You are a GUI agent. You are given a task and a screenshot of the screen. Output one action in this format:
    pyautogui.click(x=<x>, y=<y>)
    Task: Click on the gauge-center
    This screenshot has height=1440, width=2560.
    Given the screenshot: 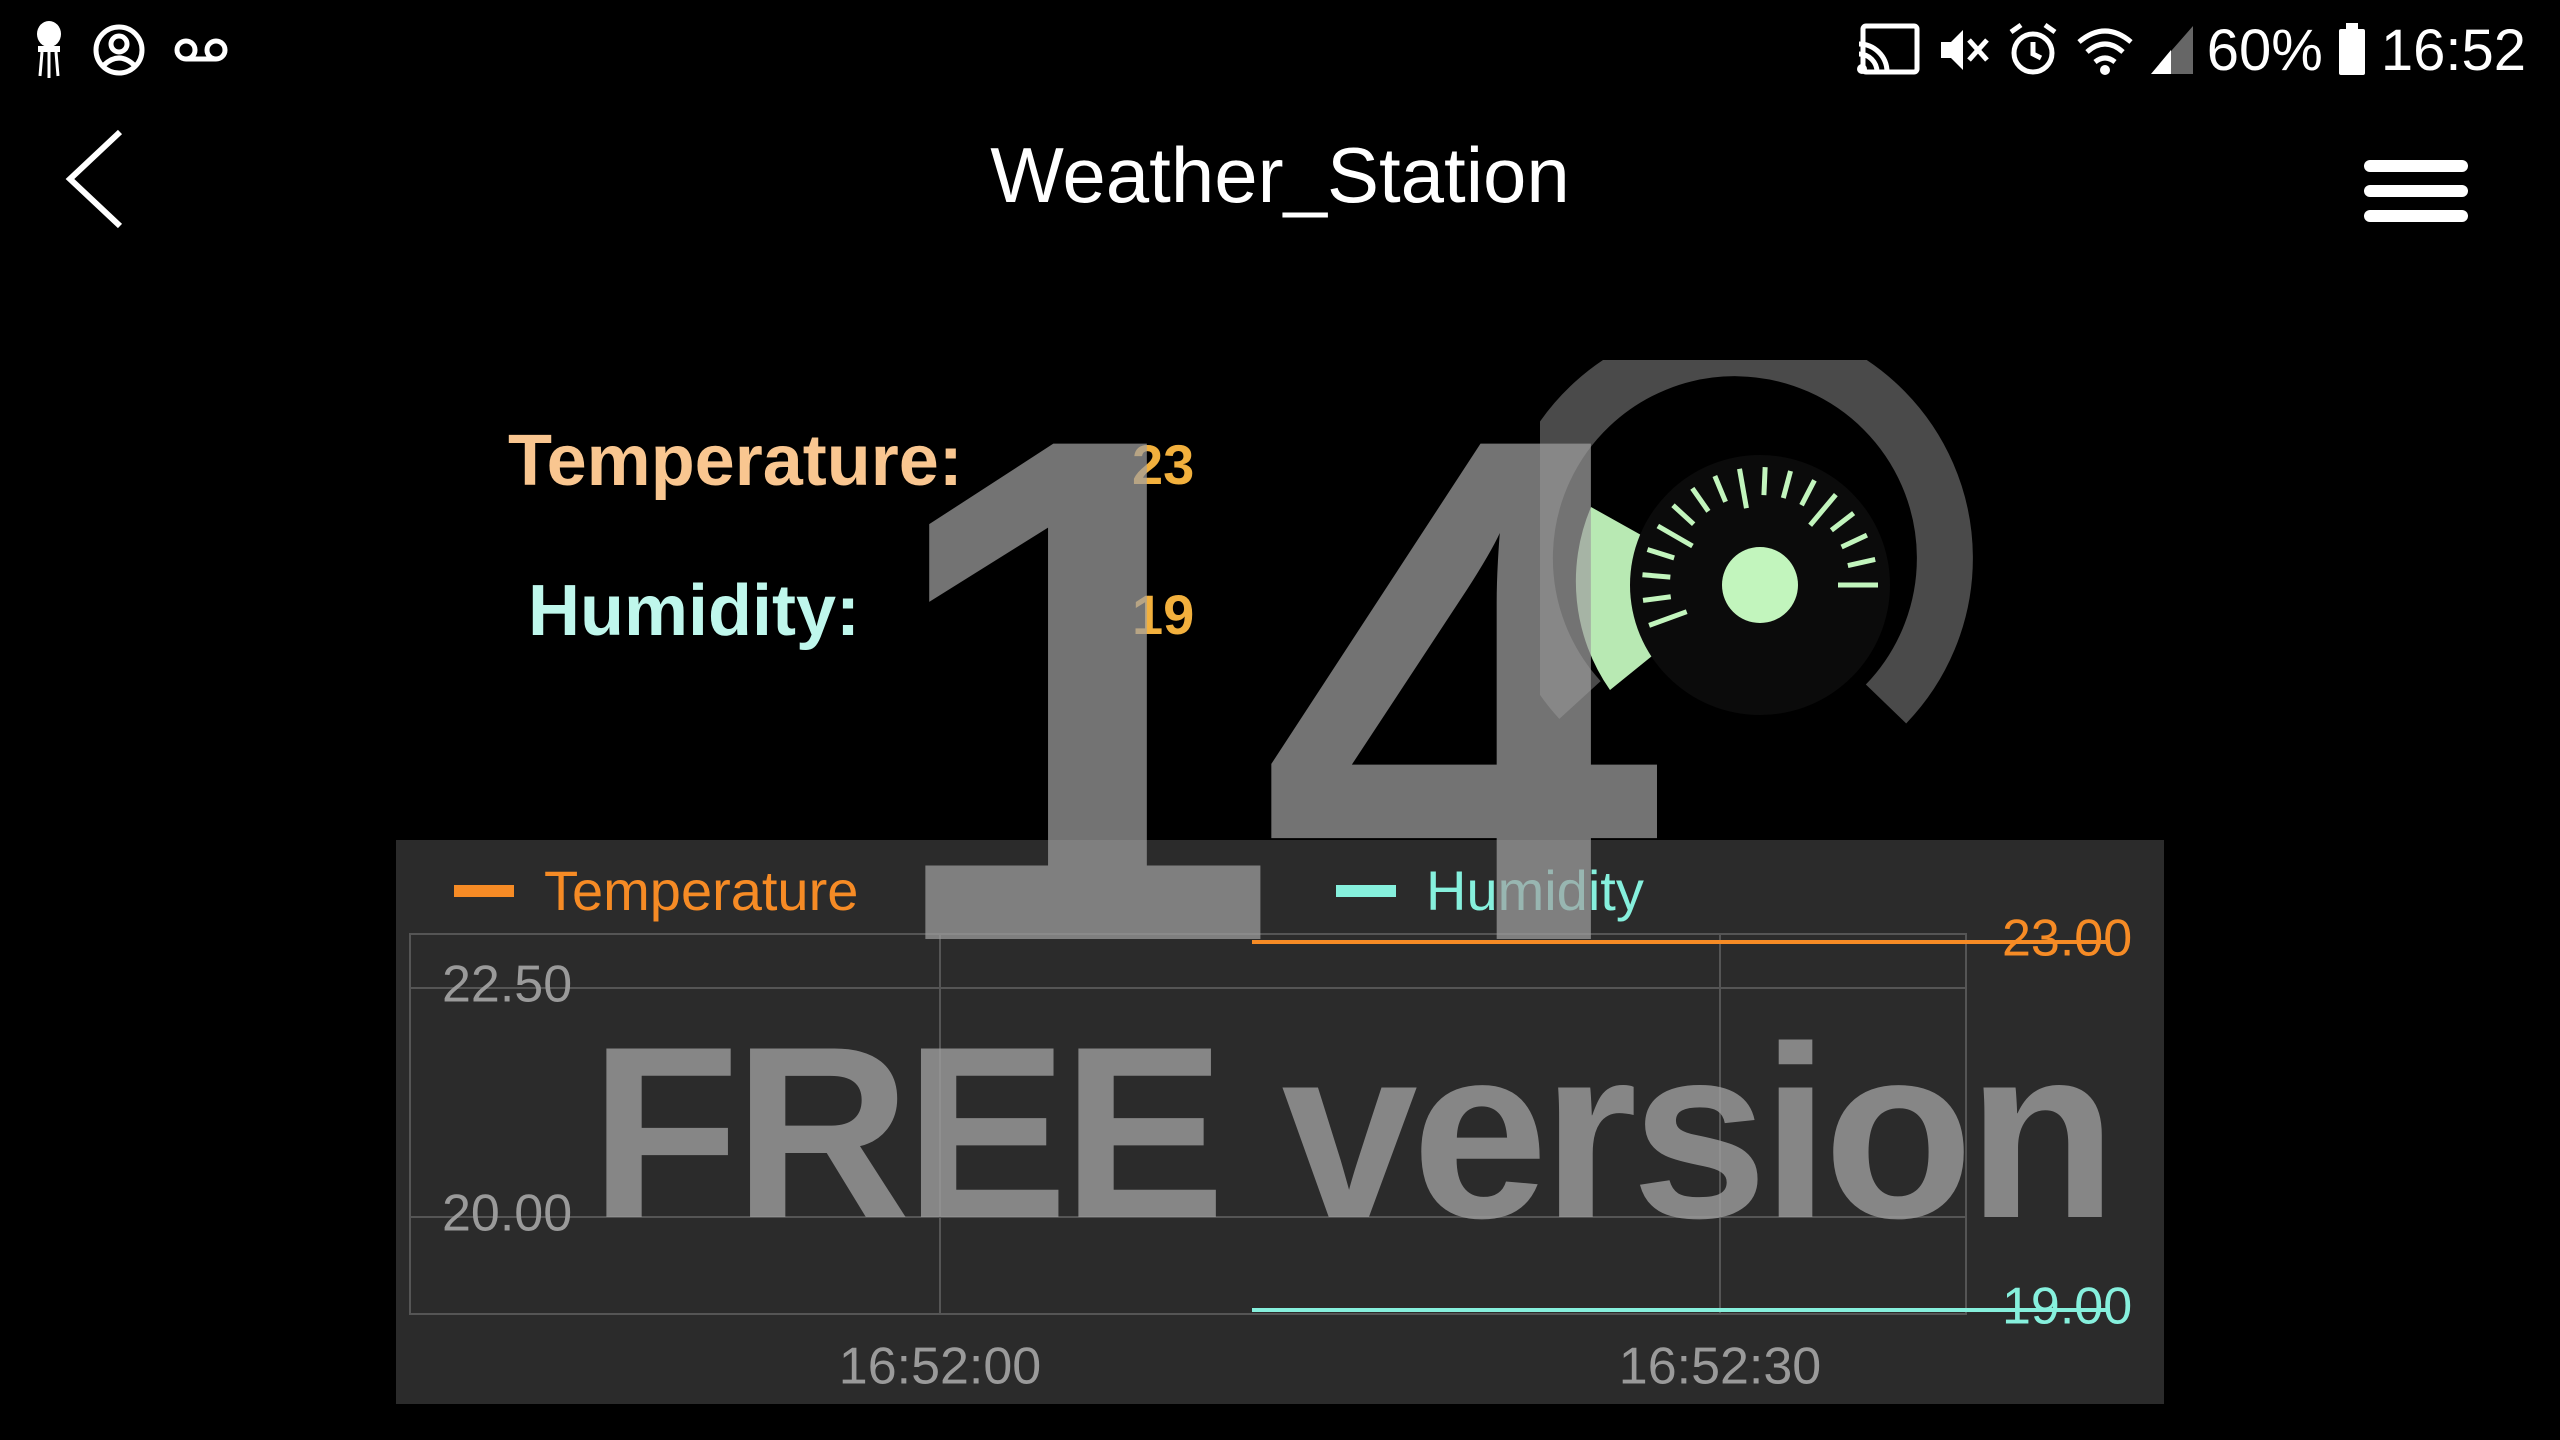 What is the action you would take?
    pyautogui.click(x=1760, y=585)
    